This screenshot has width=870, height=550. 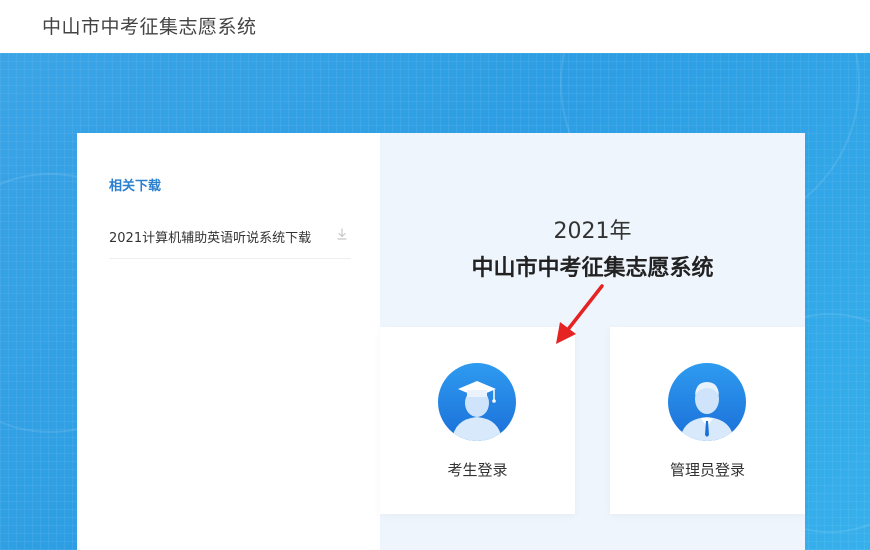 I want to click on top-header: 中山市中考征集志愿系统, so click(x=435, y=26).